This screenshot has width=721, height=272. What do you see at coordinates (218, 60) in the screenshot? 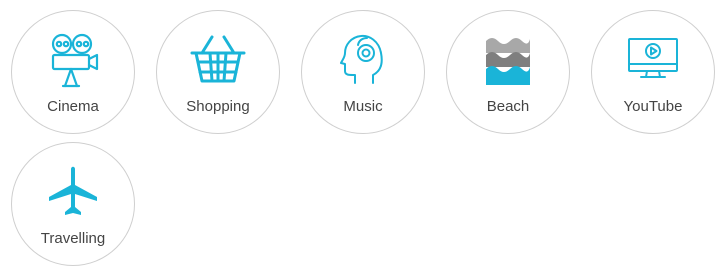
I see `shopping-basket-icon` at bounding box center [218, 60].